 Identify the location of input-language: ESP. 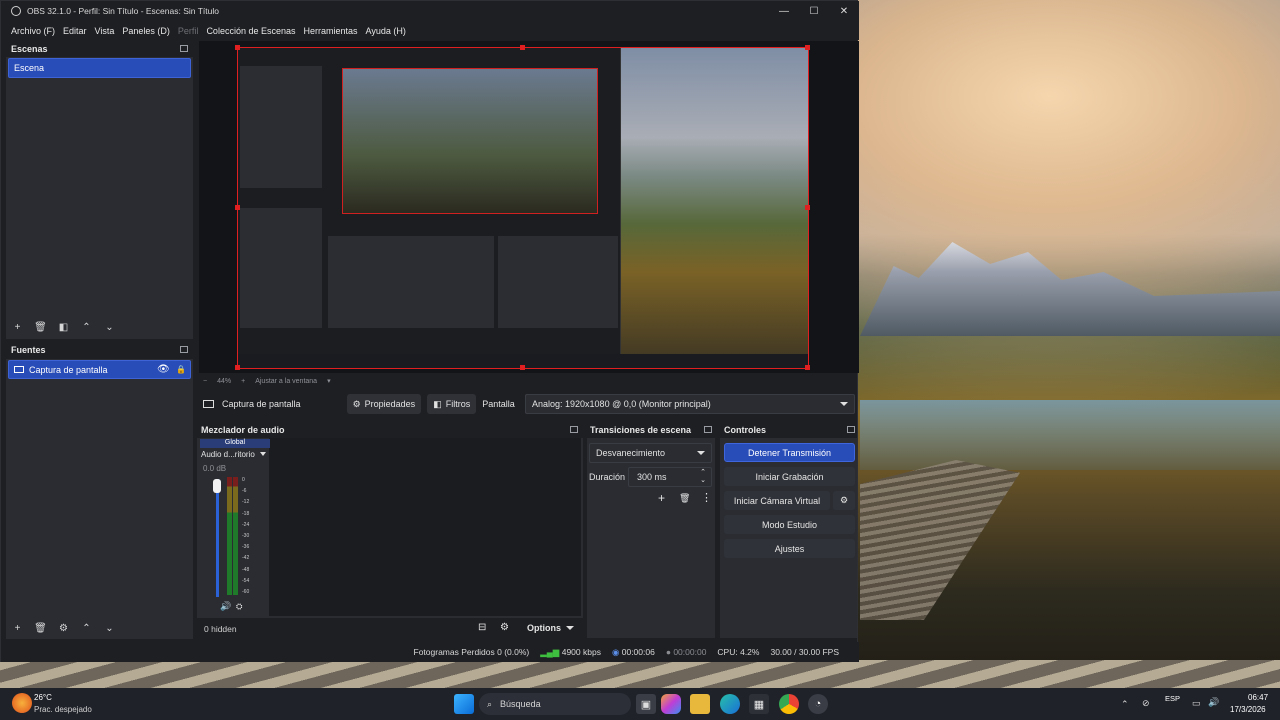
(1172, 698).